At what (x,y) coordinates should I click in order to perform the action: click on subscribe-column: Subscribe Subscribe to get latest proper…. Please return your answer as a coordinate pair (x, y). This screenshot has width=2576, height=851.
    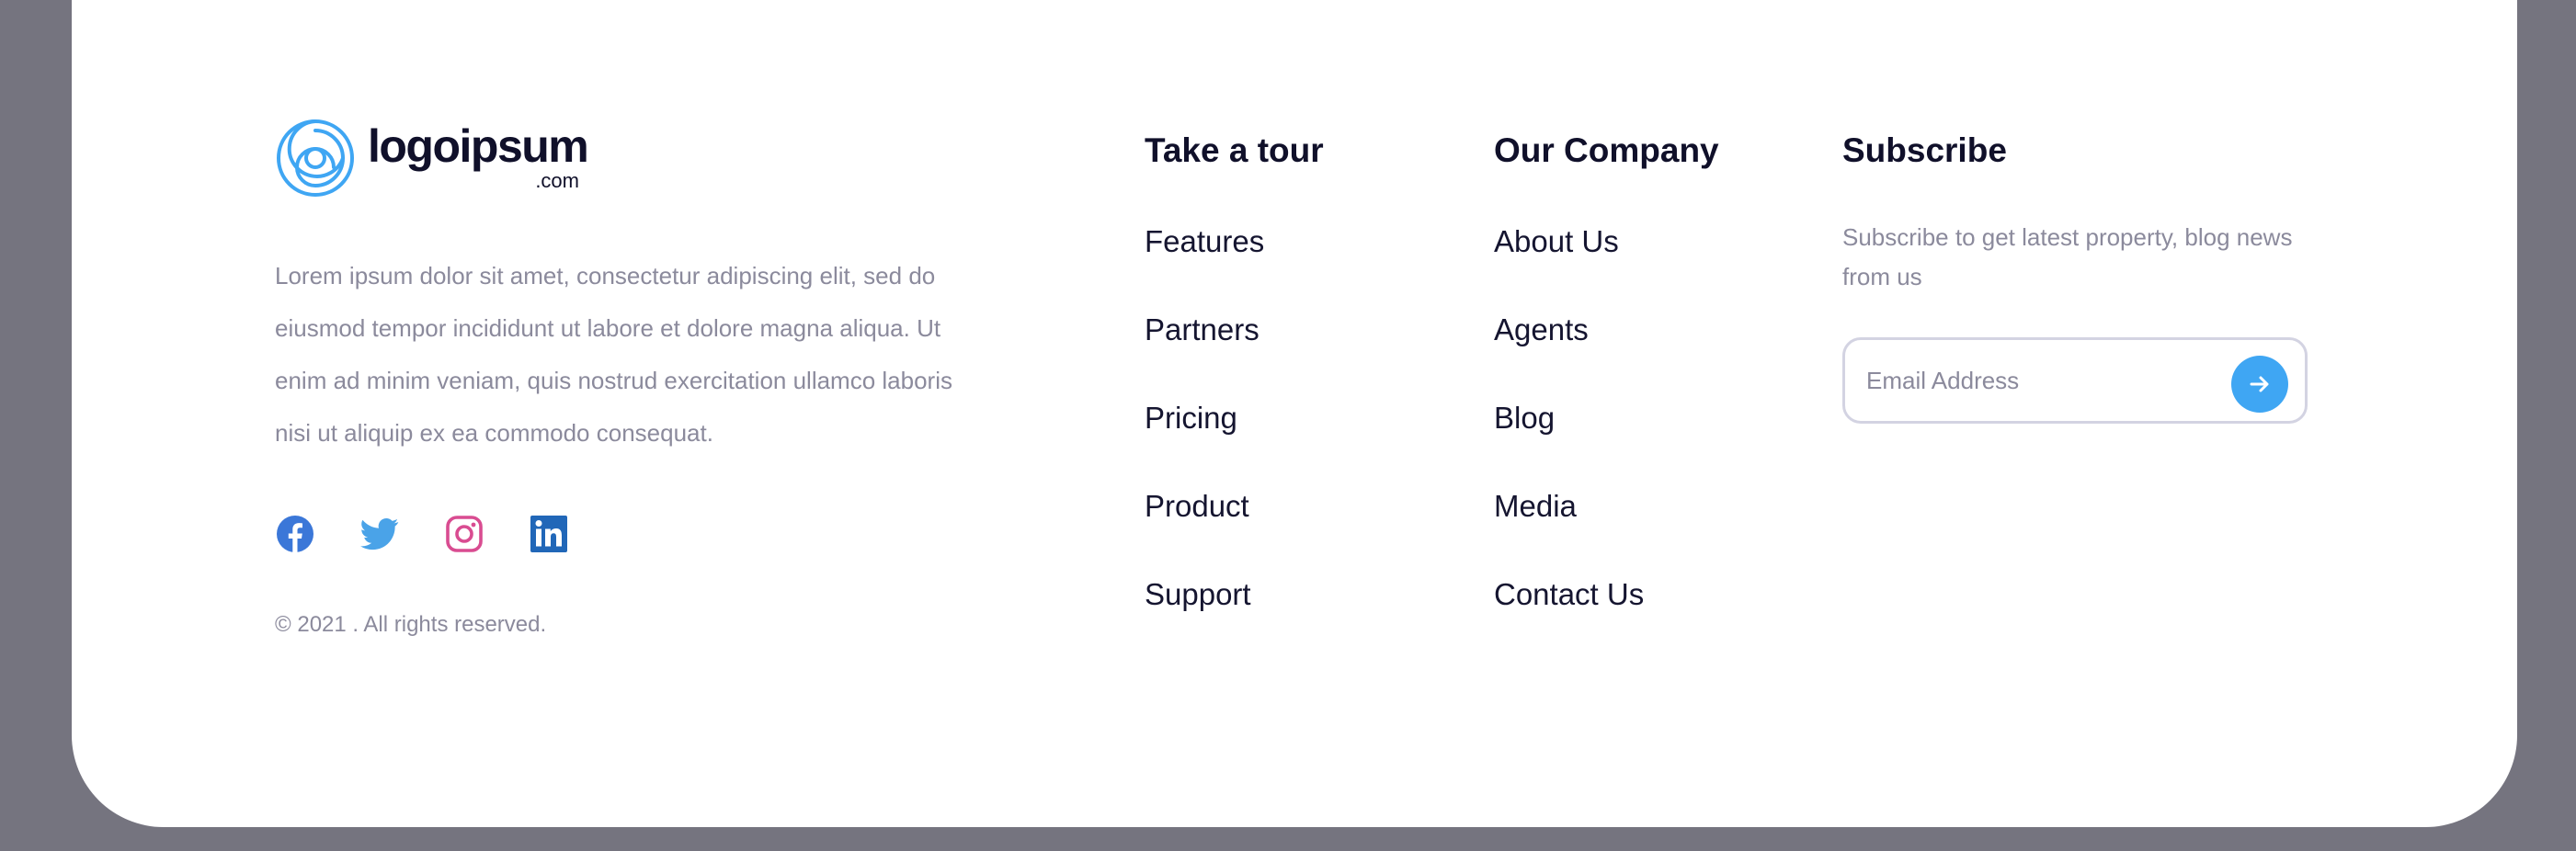
    Looking at the image, I should click on (2081, 276).